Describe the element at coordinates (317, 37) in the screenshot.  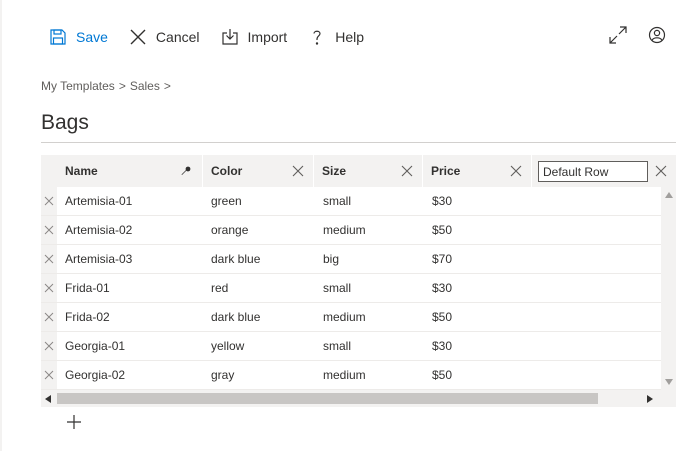
I see `question-icon` at that location.